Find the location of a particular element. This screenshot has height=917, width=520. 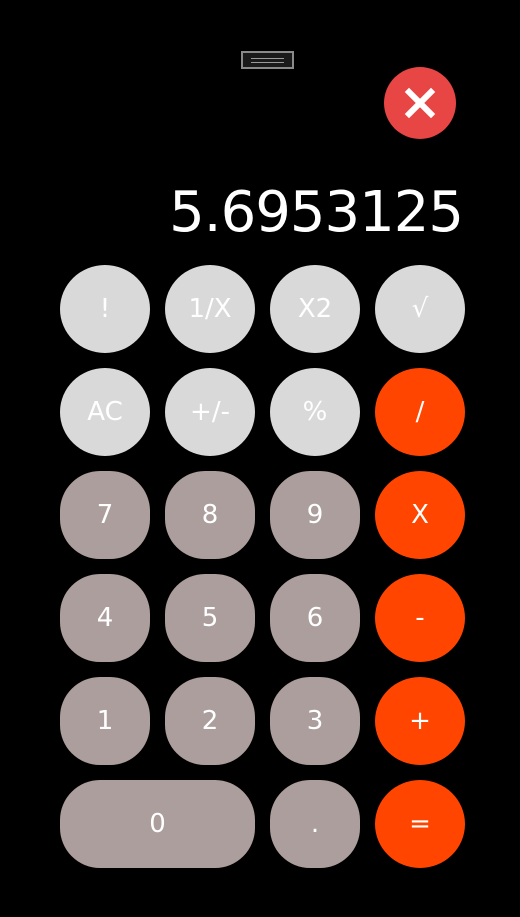

digit-7-button: 7 is located at coordinates (105, 515).